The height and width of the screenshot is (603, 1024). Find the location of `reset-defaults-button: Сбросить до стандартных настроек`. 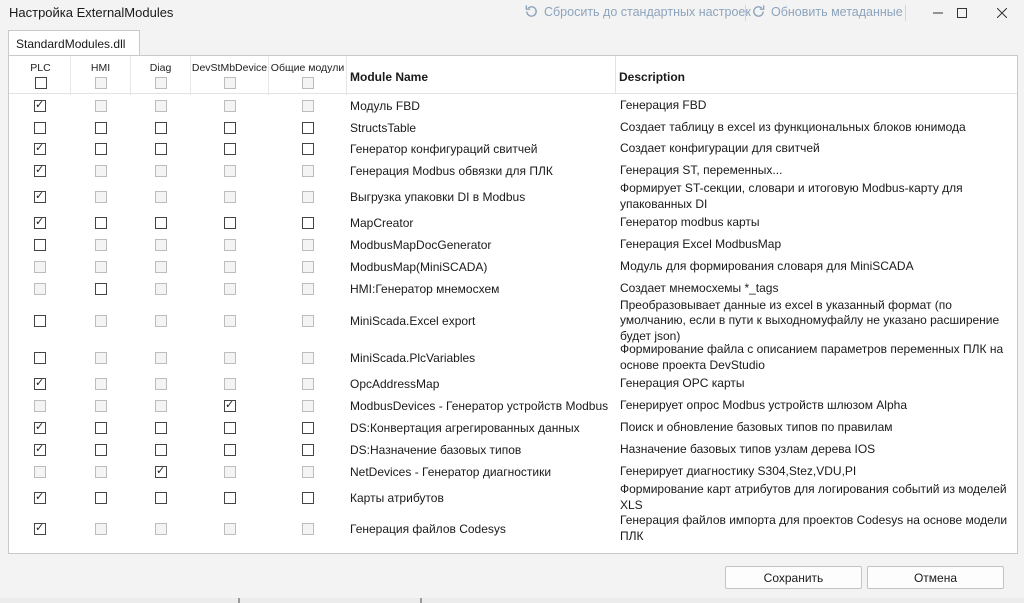

reset-defaults-button: Сбросить до стандартных настроек is located at coordinates (637, 11).